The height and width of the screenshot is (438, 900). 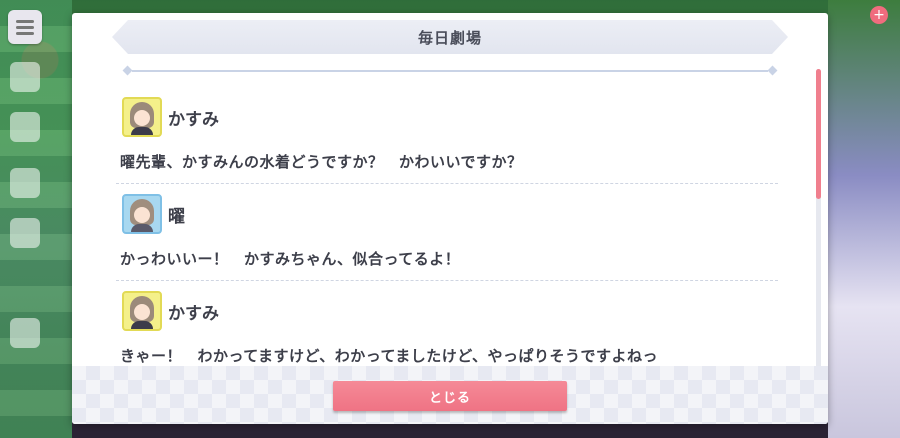 What do you see at coordinates (321, 162) in the screenshot?
I see `dialogue-text: 曜先輩、かすみんの水着どうですか？ かわいいですか？` at bounding box center [321, 162].